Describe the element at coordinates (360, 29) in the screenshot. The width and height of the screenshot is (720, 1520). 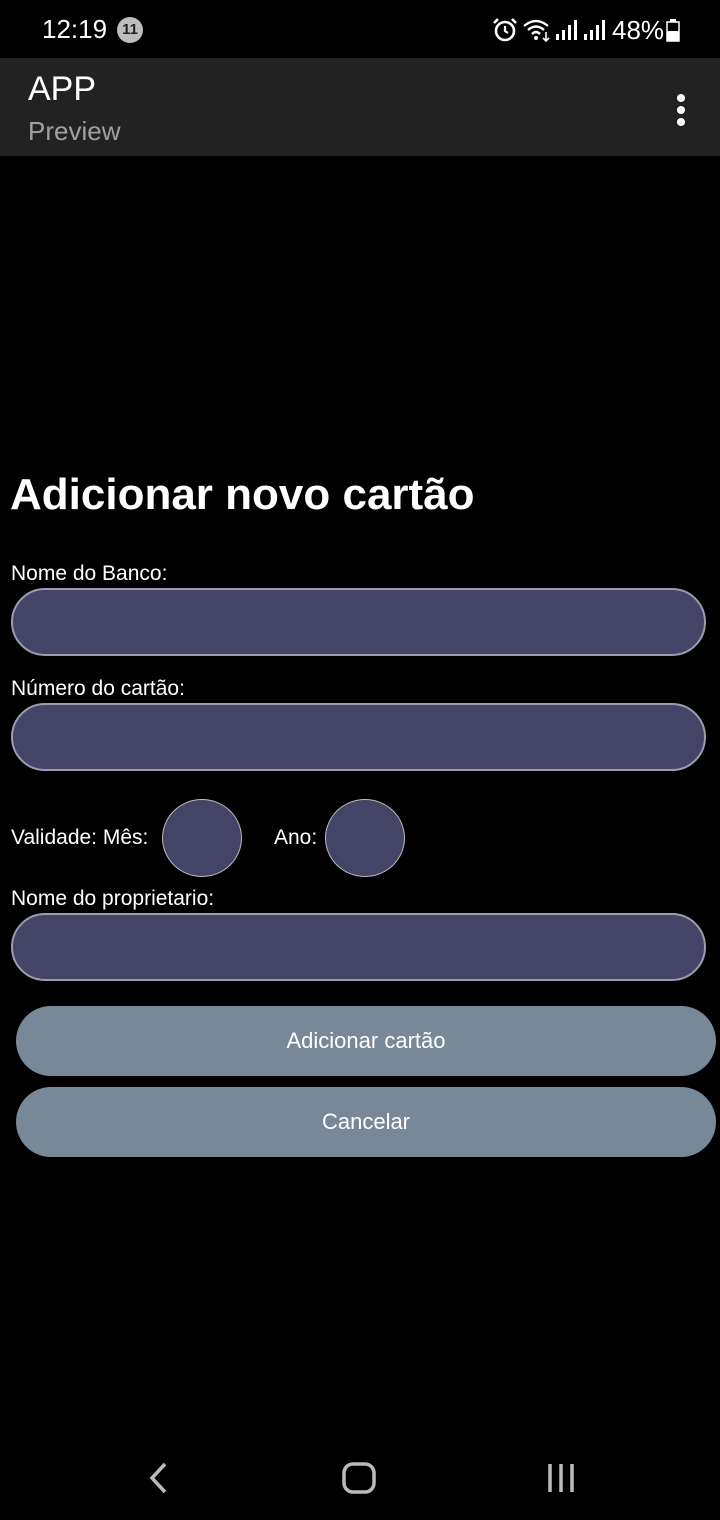
I see `status-bar: 12:19 11 48%` at that location.